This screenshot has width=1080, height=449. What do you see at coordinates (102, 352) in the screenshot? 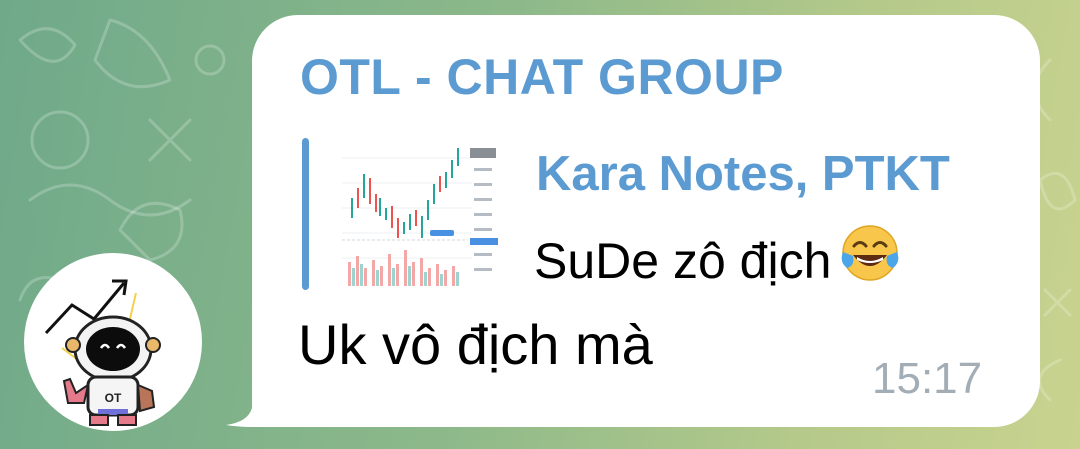
I see `astronaut-logo: OT` at bounding box center [102, 352].